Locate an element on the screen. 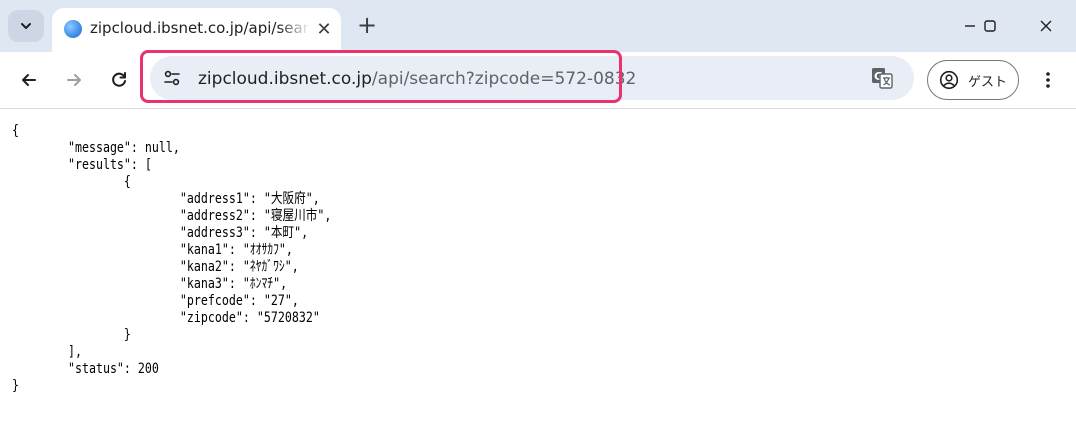 The height and width of the screenshot is (430, 1076). forward-button is located at coordinates (74, 80).